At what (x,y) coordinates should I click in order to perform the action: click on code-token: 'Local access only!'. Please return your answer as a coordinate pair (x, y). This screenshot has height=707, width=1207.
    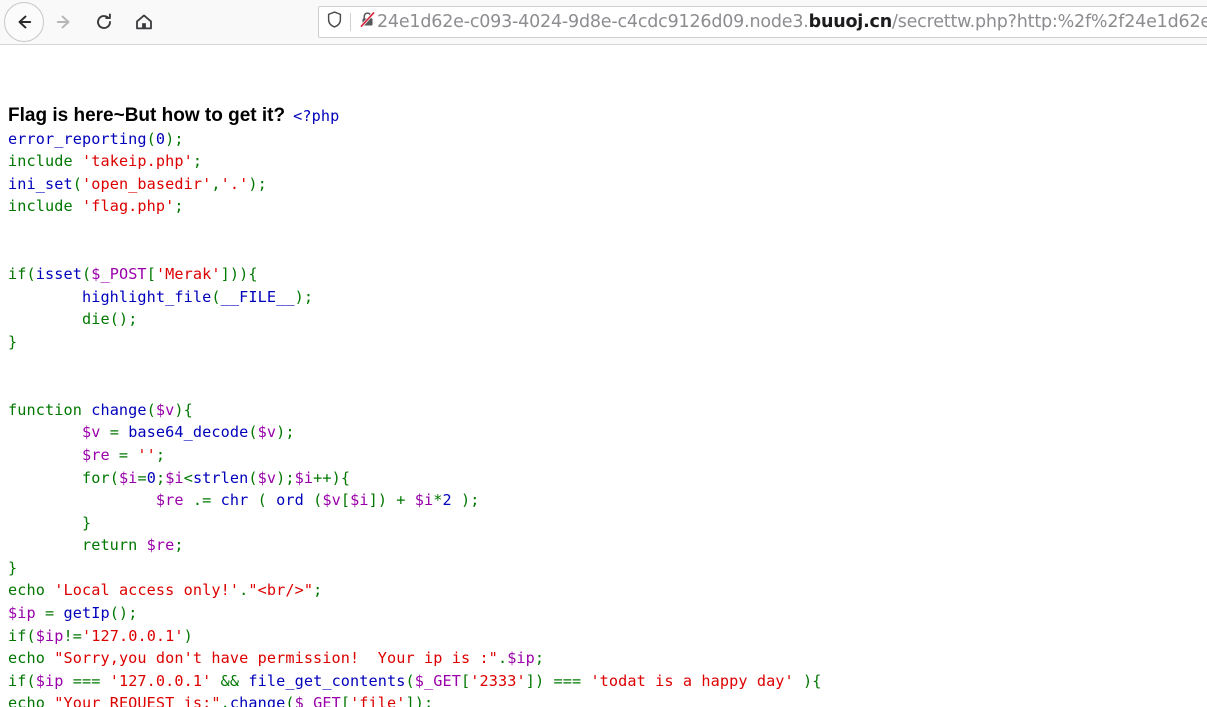
    Looking at the image, I should click on (147, 590).